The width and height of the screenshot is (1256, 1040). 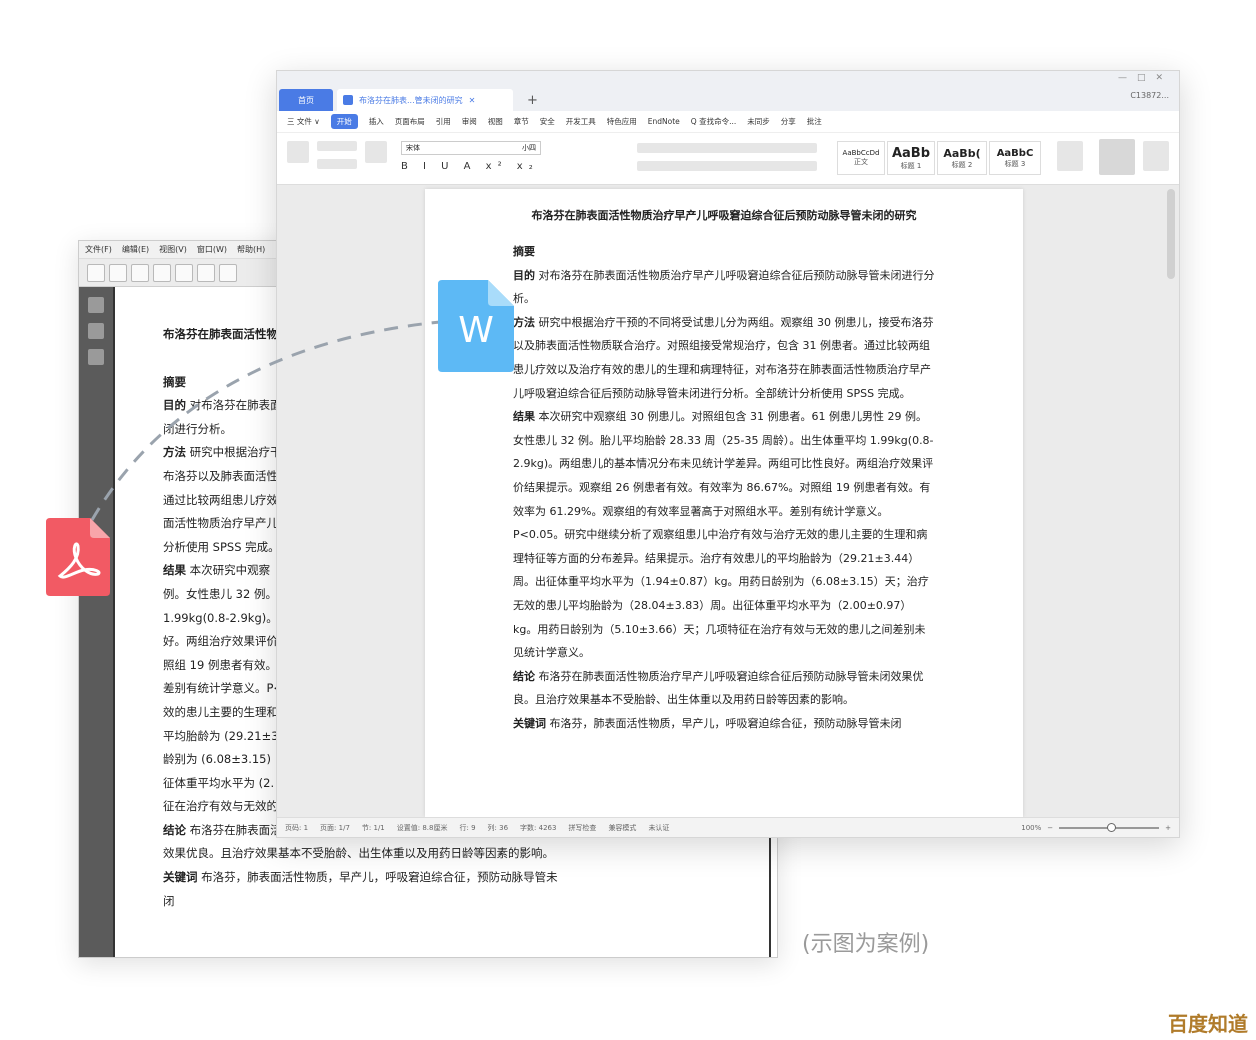 I want to click on dashed-connector, so click(x=265, y=420).